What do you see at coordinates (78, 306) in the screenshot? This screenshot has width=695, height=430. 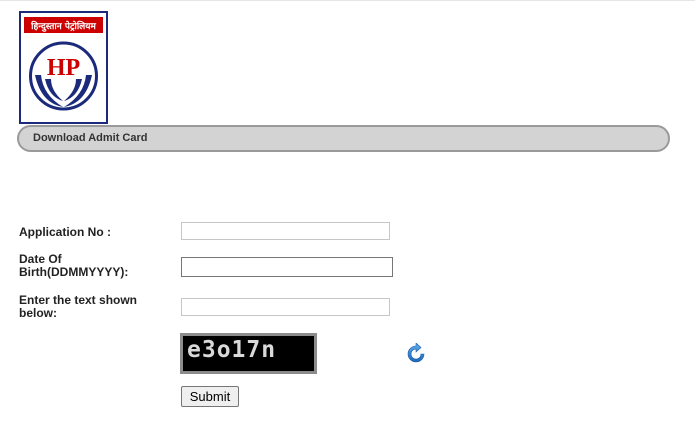 I see `captcha-label: Enter the text shown below:` at bounding box center [78, 306].